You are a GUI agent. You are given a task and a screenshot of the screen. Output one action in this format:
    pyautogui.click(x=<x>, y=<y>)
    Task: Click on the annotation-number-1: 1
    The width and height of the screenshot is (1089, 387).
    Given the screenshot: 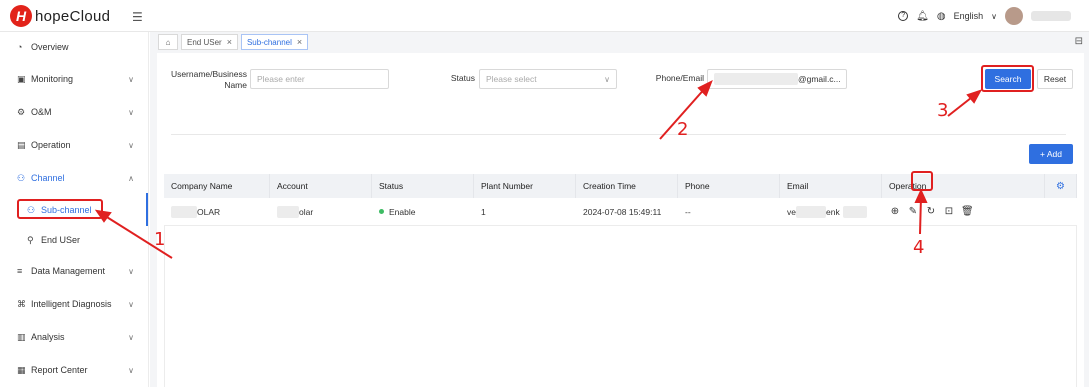 What is the action you would take?
    pyautogui.click(x=160, y=239)
    